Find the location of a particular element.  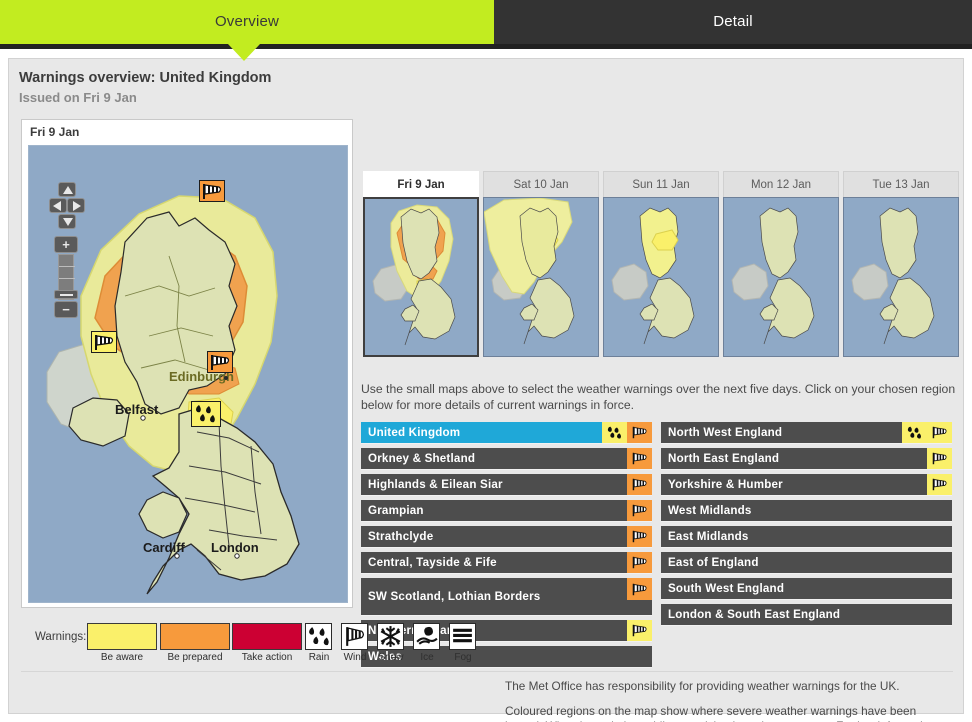

region-label: Central, Tayside & Fife is located at coordinates (432, 562).